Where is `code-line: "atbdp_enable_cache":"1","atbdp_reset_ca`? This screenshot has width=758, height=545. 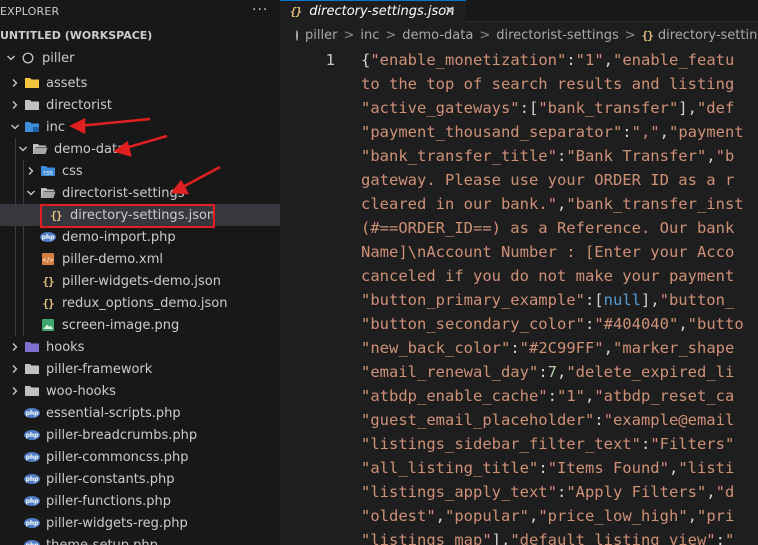 code-line: "atbdp_enable_cache":"1","atbdp_reset_ca is located at coordinates (547, 396).